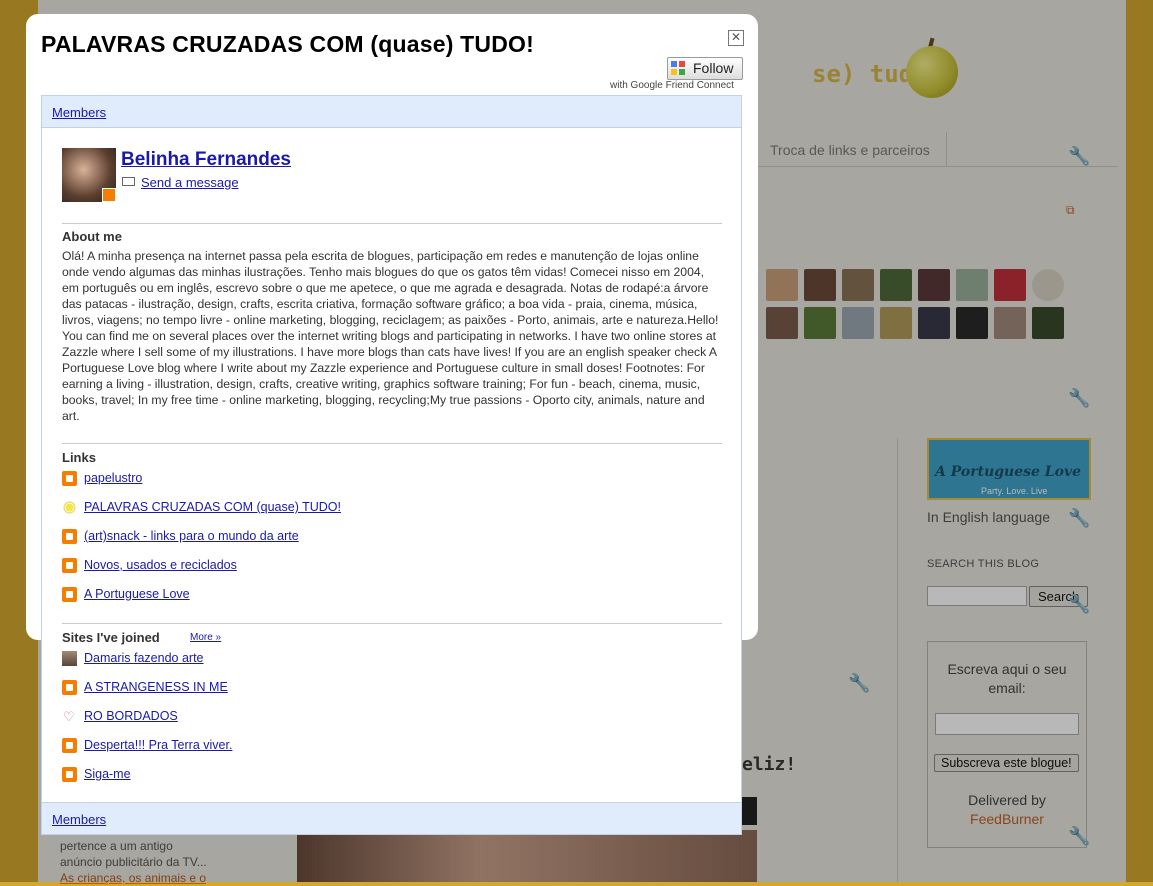 This screenshot has width=1153, height=886. I want to click on members-bottom-bar: Members, so click(391, 818).